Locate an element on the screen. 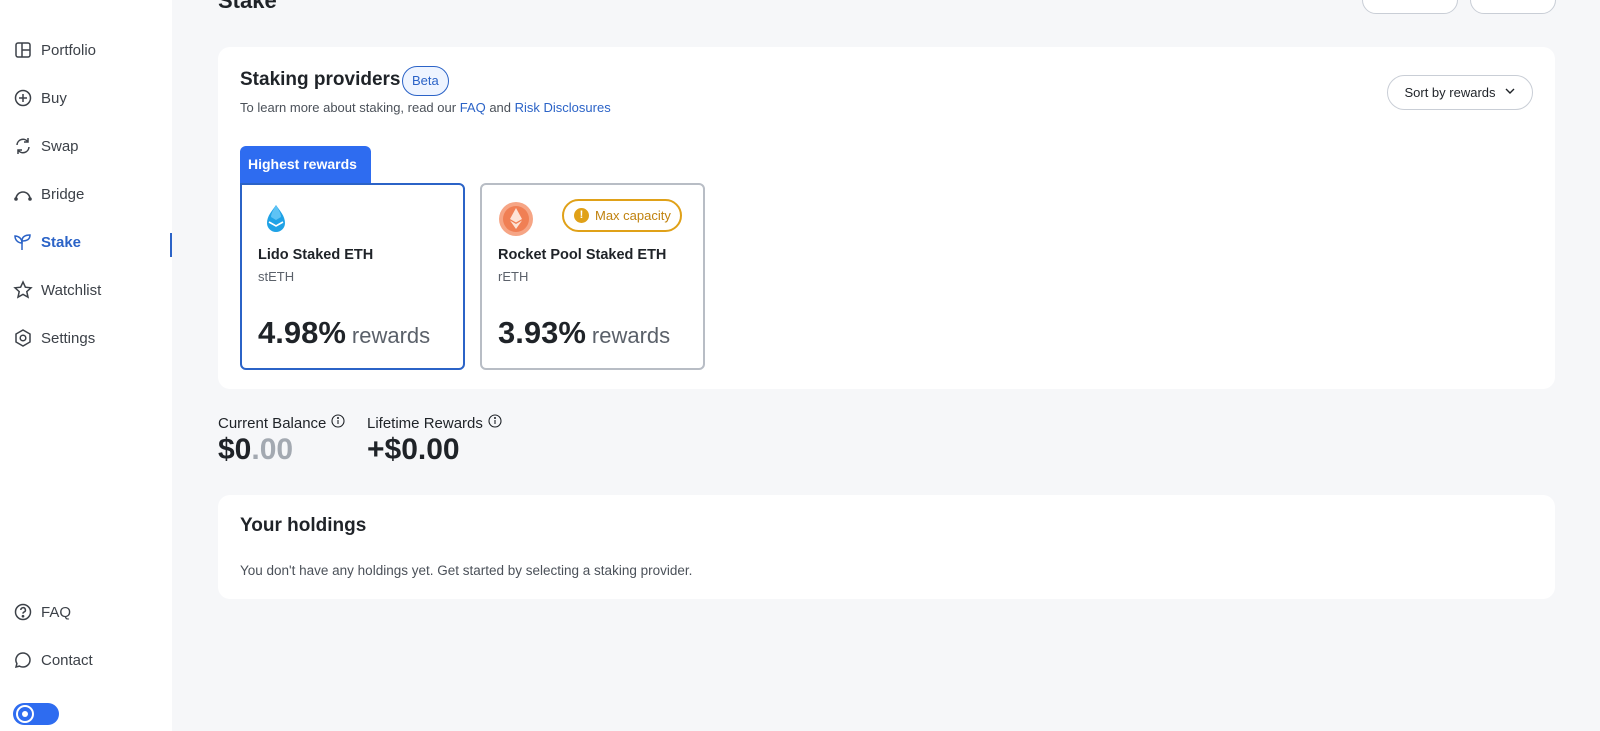 This screenshot has width=1600, height=731. warning-icon: ! is located at coordinates (581, 215).